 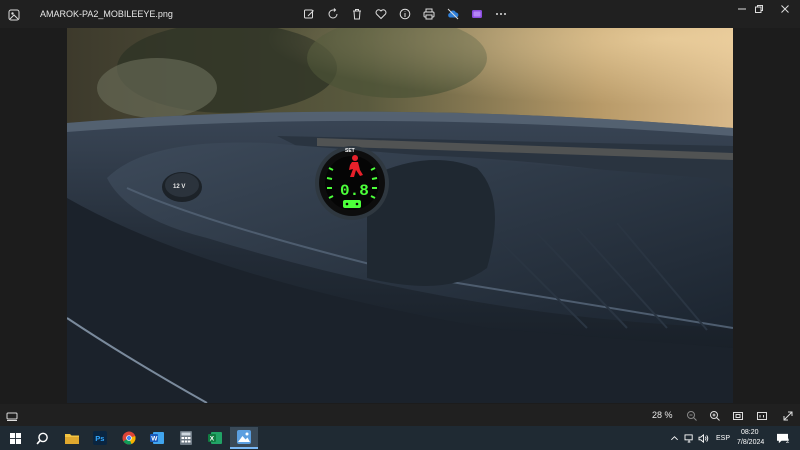 I want to click on svg-text: X, so click(x=212, y=439).